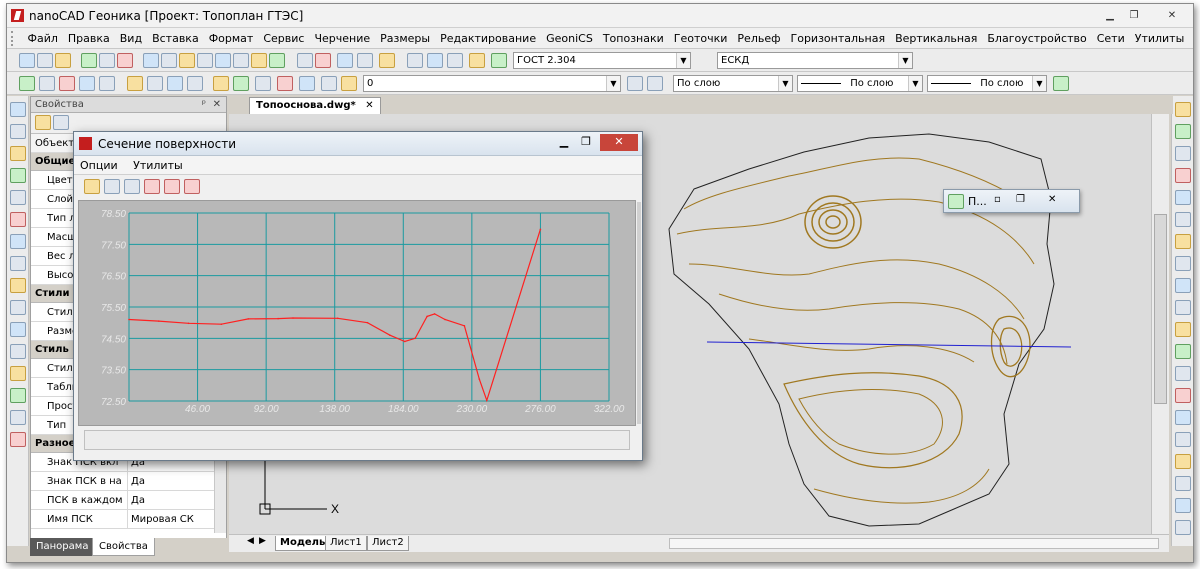 Image resolution: width=1200 pixels, height=569 pixels. Describe the element at coordinates (860, 83) in the screenshot. I see `linetype-select: По слою ▼` at that location.